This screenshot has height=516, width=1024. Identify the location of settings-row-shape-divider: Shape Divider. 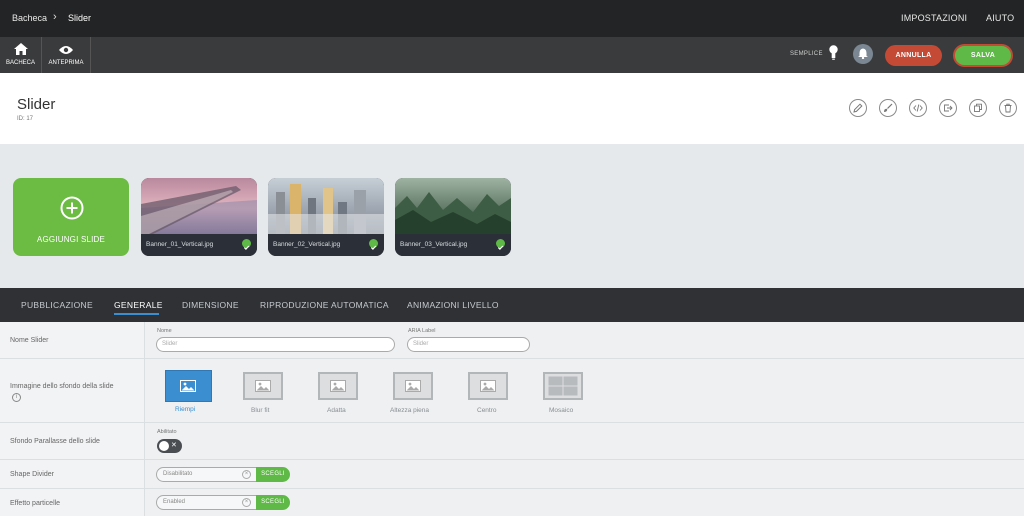
(512, 474).